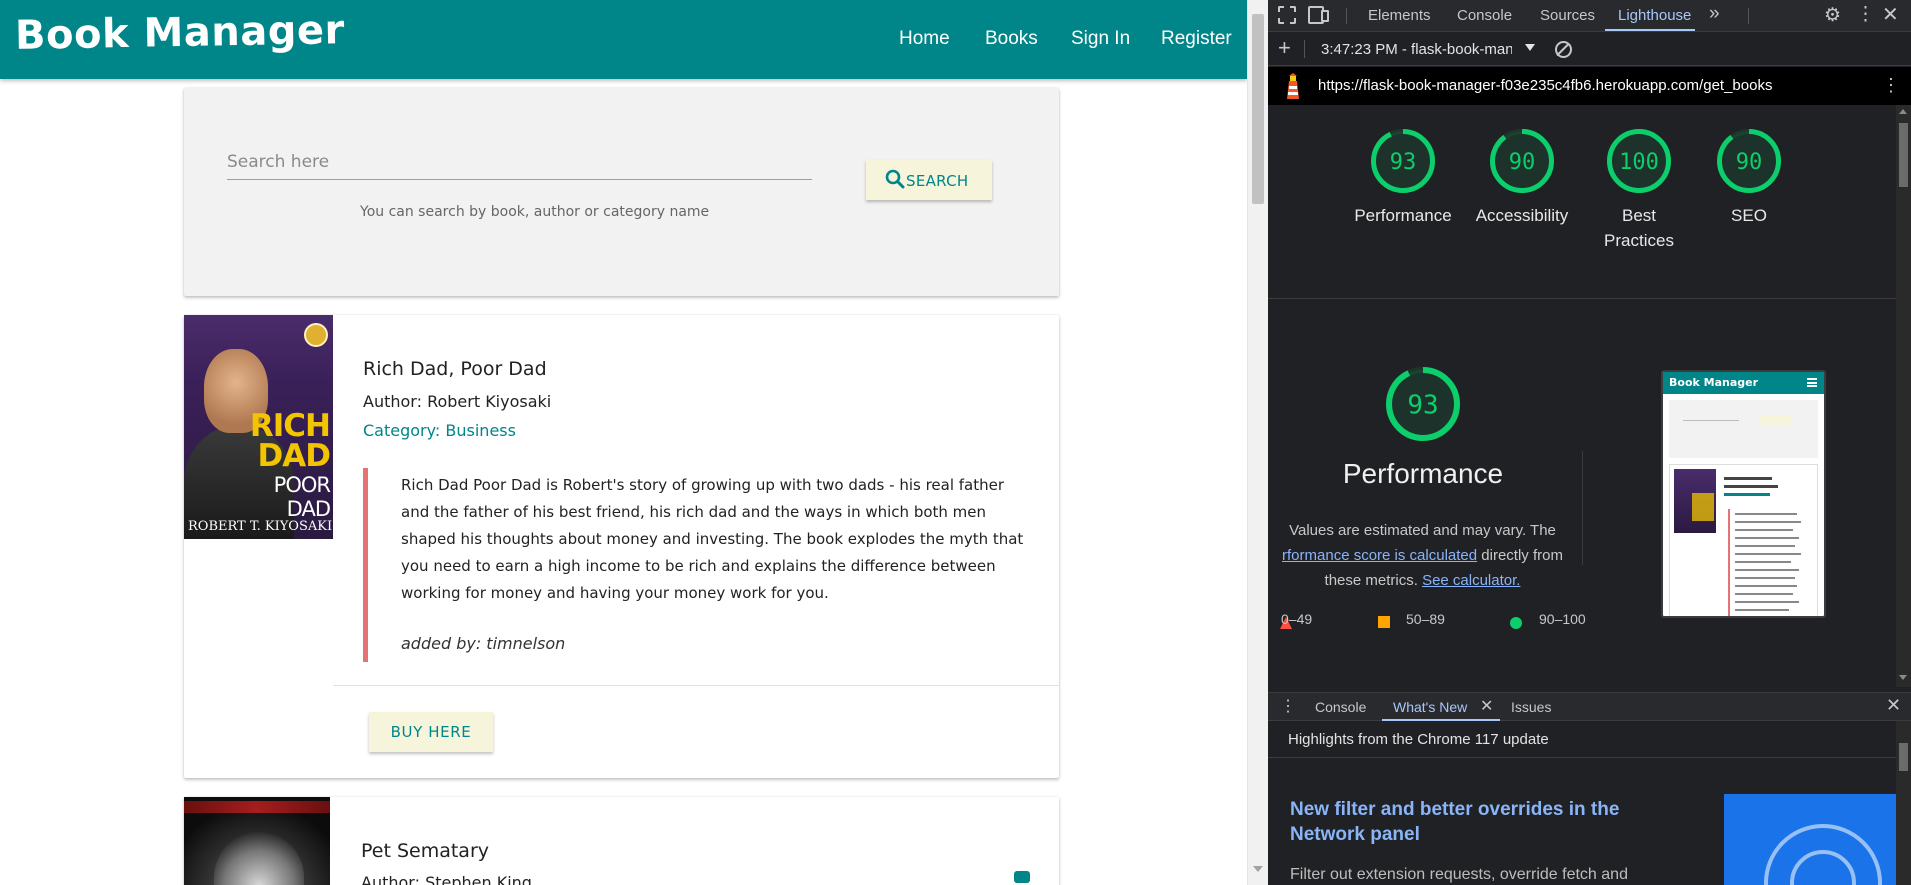 The height and width of the screenshot is (885, 1911). I want to click on drawer-menu-icon: ⋮, so click(1288, 706).